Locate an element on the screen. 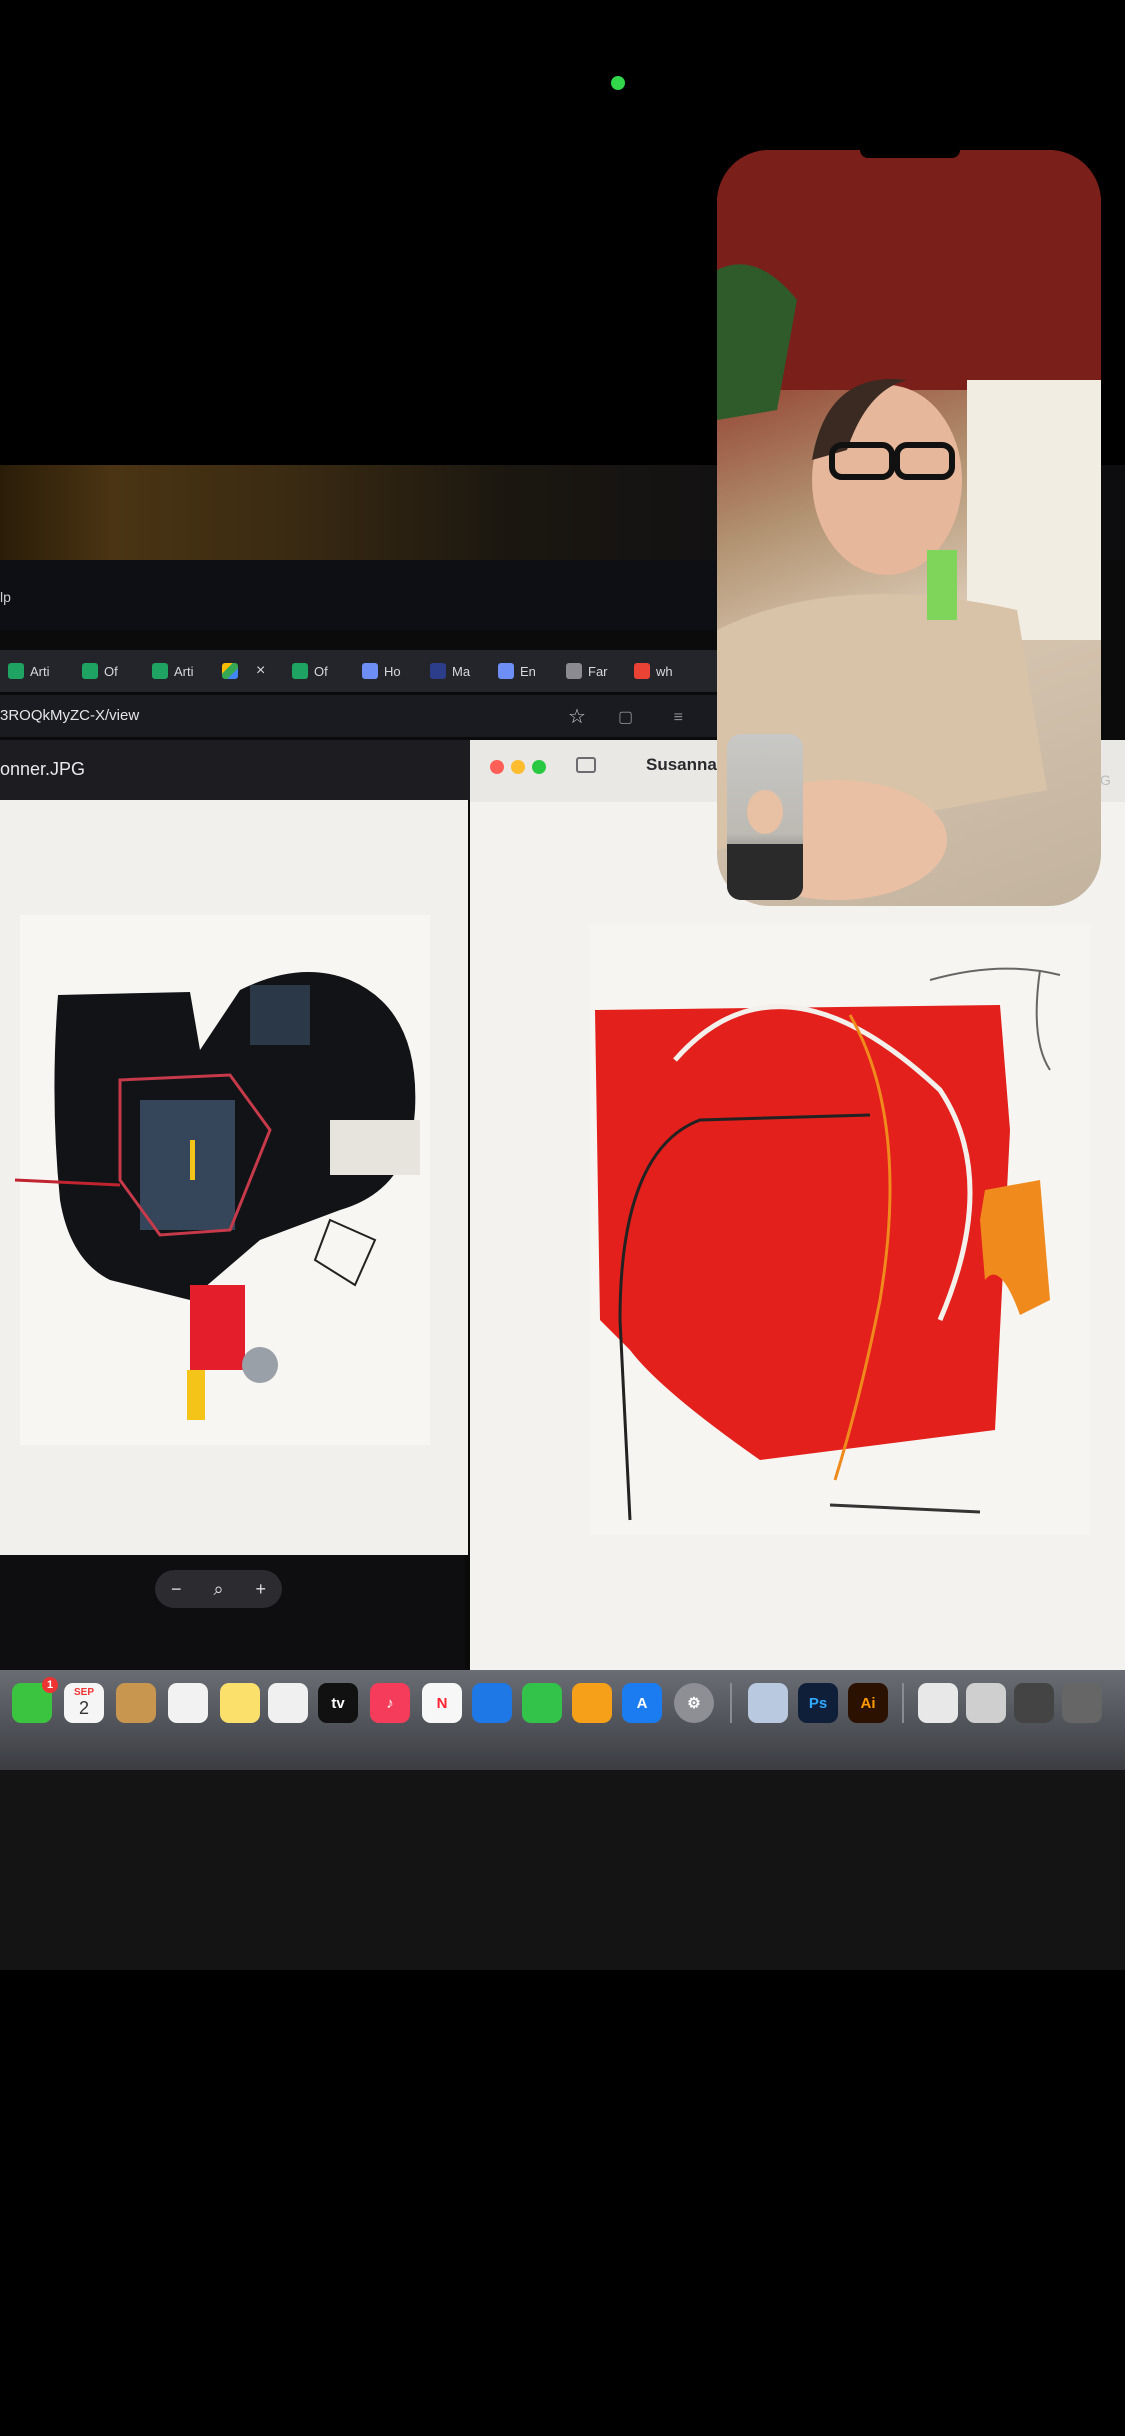 Image resolution: width=1125 pixels, height=2436 pixels. blue-square is located at coordinates (280, 1015).